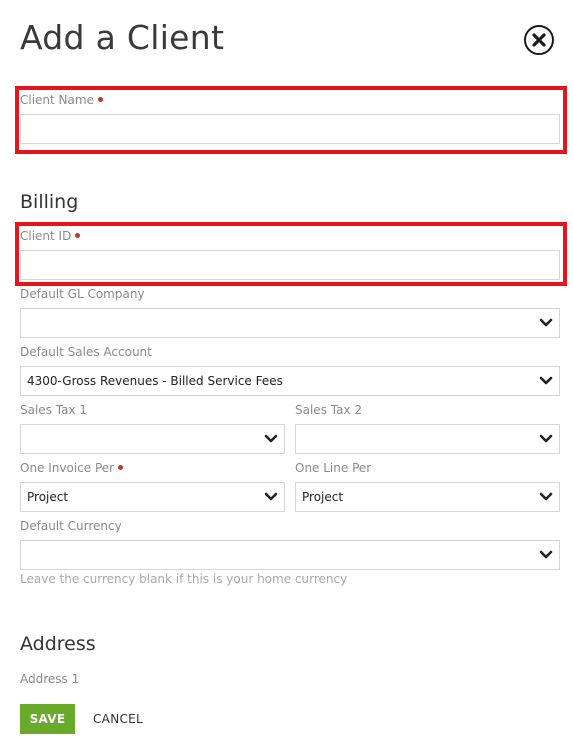 Image resolution: width=573 pixels, height=749 pixels. Describe the element at coordinates (427, 439) in the screenshot. I see `sales-tax-2-select` at that location.